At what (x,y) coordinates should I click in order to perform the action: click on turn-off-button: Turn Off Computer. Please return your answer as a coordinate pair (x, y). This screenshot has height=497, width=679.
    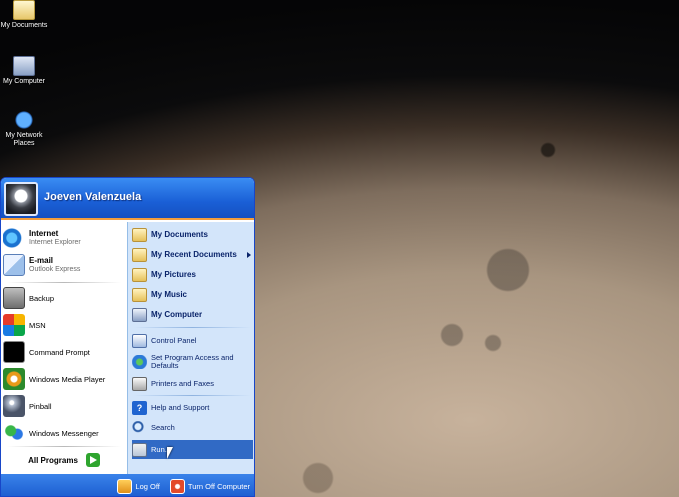
    Looking at the image, I should click on (209, 486).